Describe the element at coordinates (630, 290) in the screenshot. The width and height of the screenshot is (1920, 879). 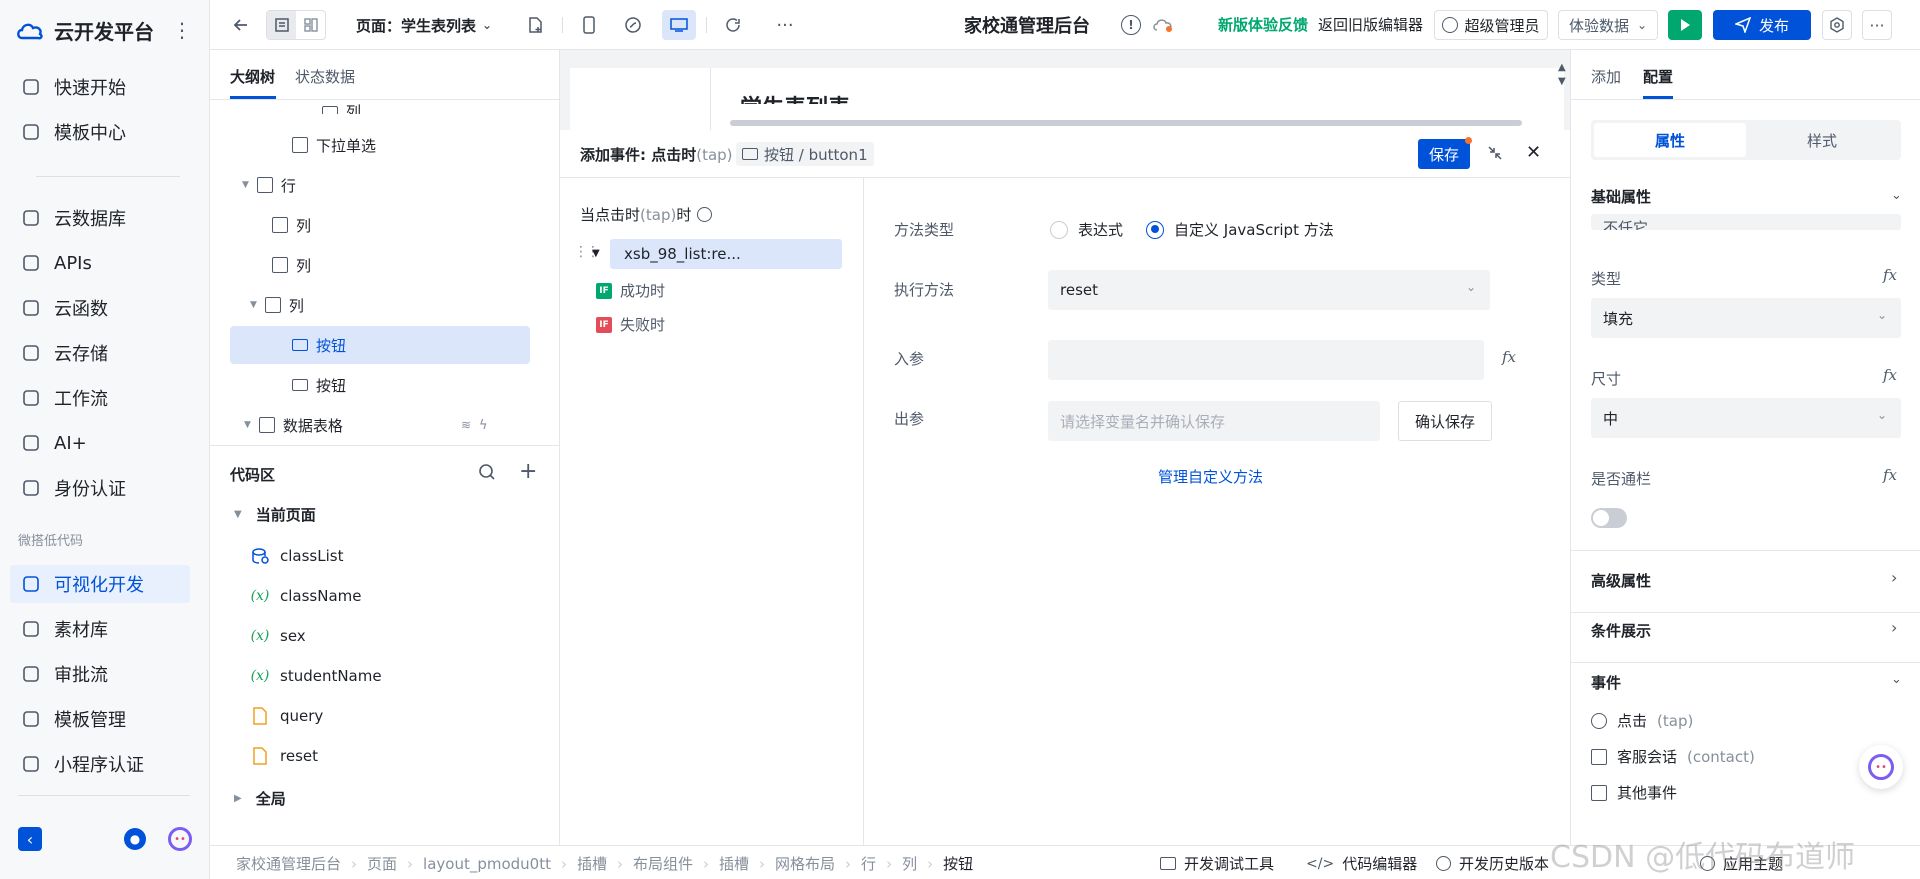
I see `success-branch: IF 成功时` at that location.